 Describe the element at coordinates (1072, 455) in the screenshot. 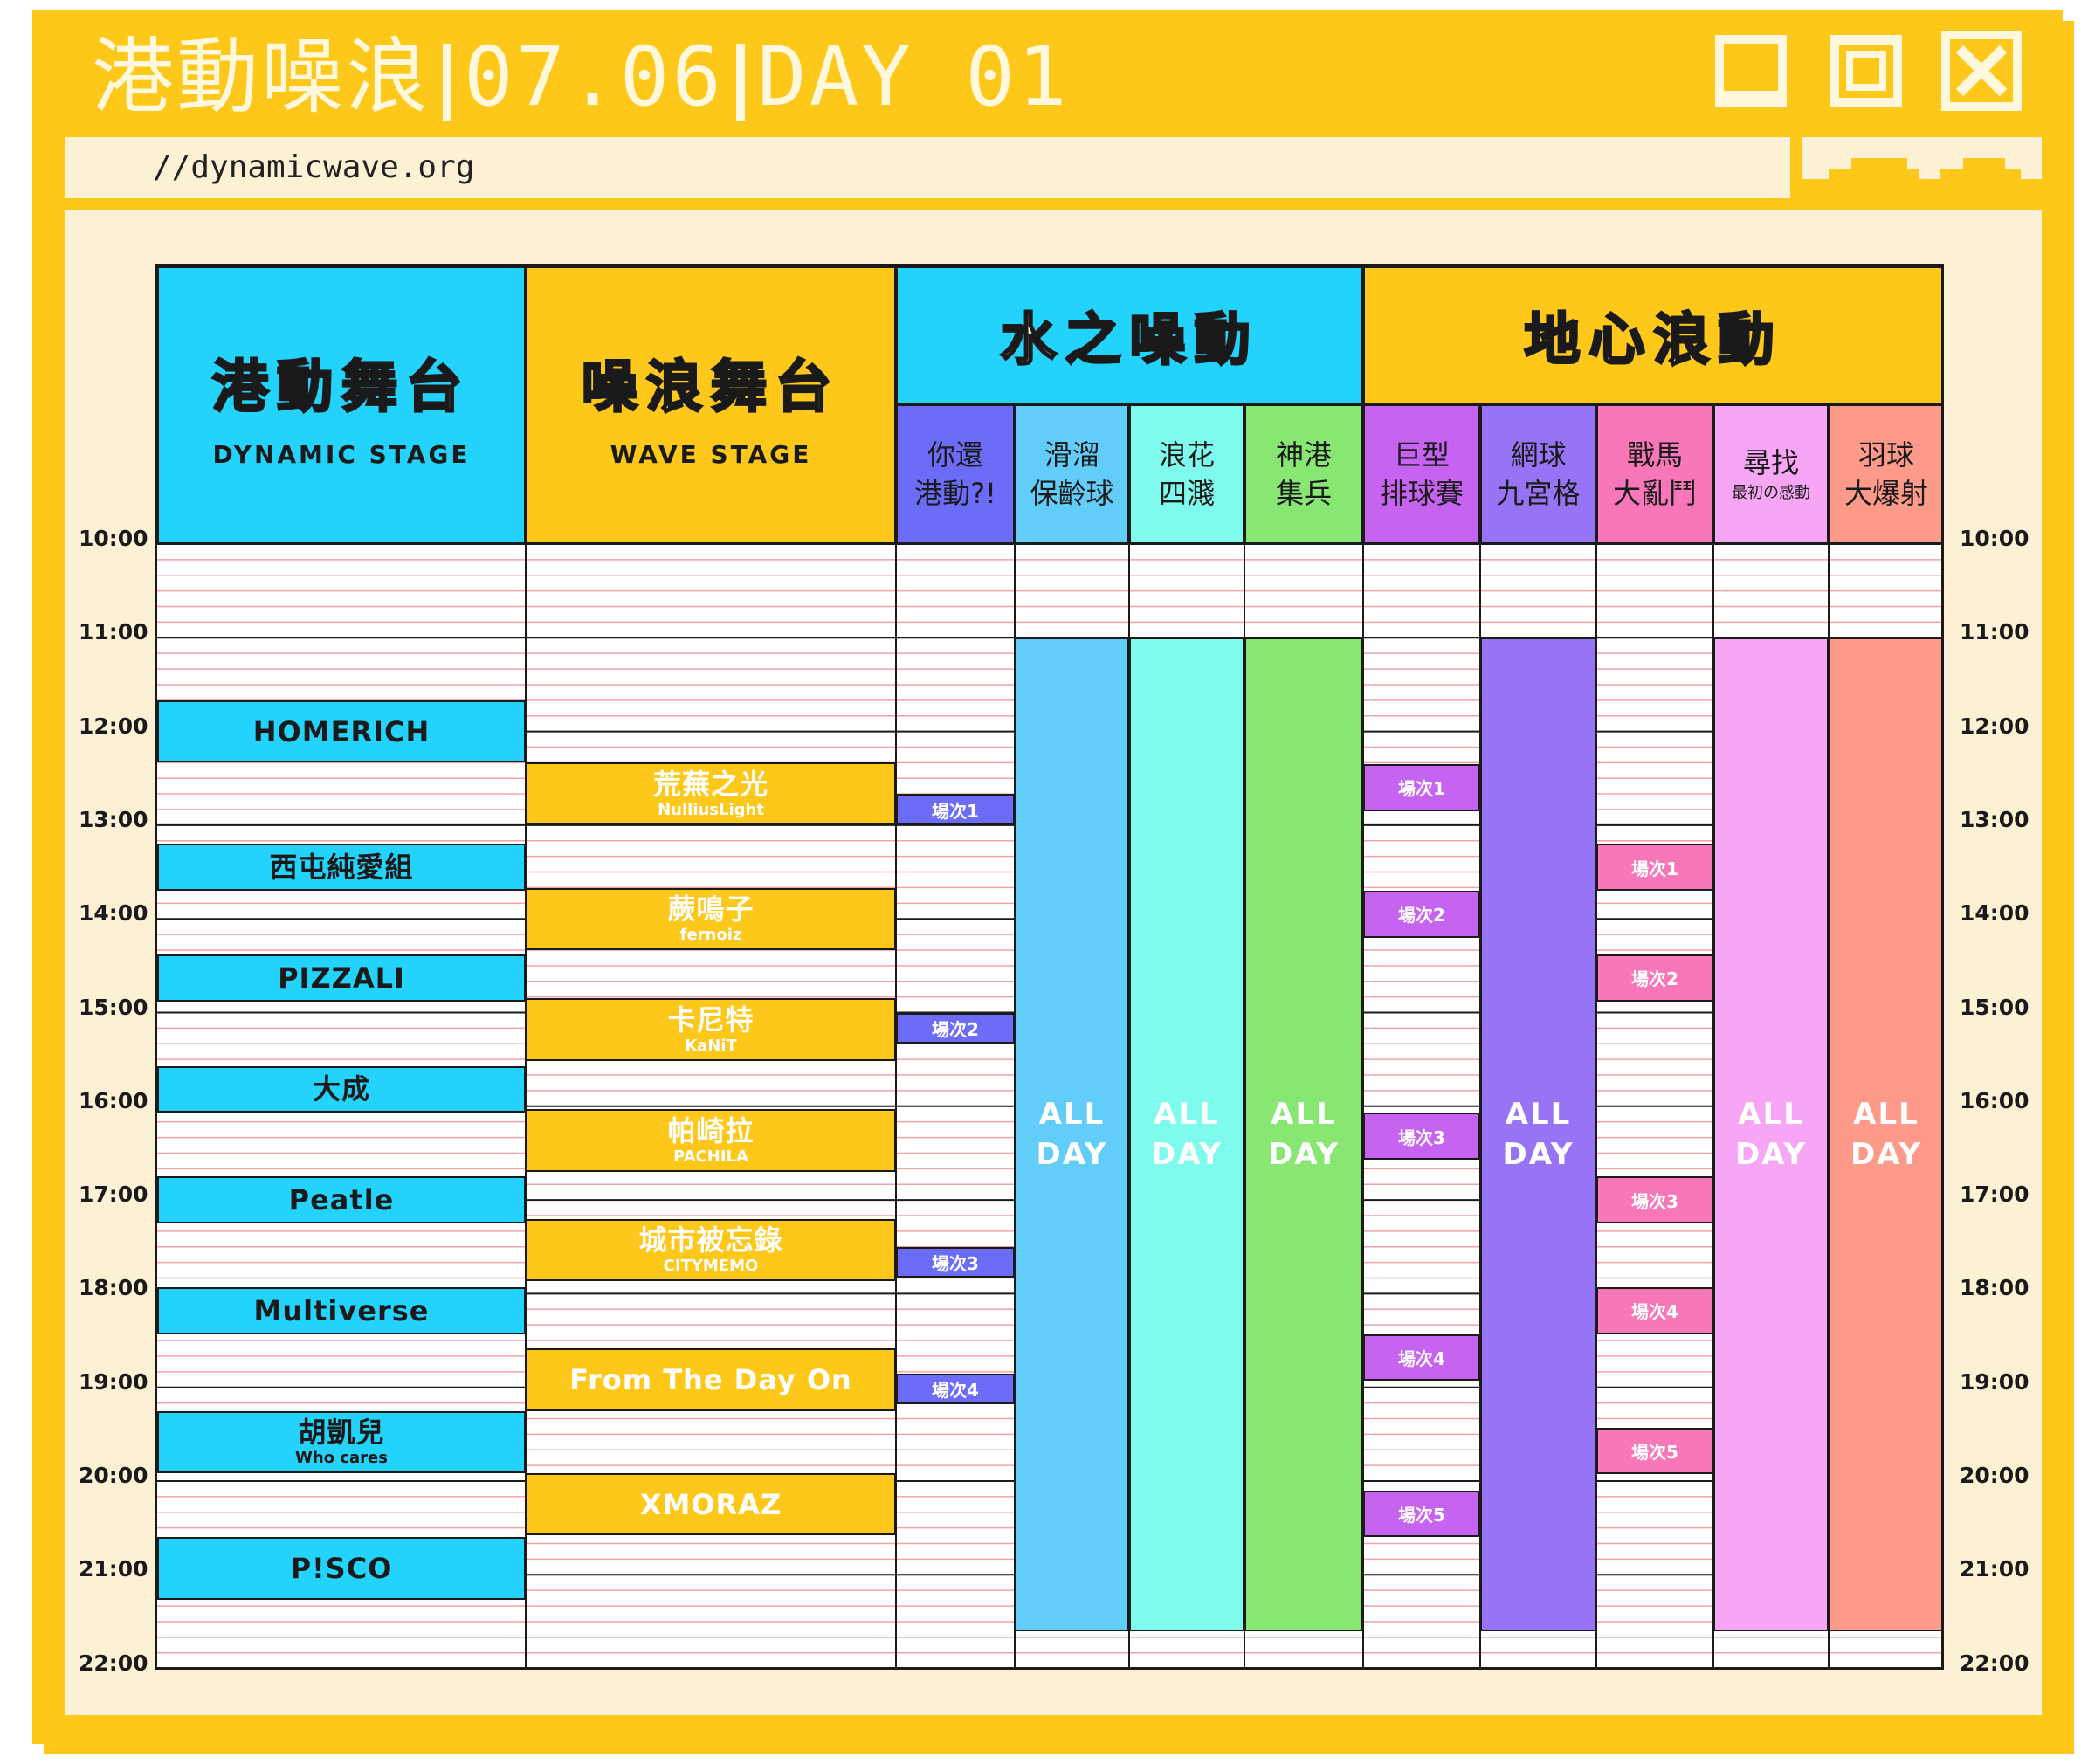

I see `activity-name-line1: 滑溜` at that location.